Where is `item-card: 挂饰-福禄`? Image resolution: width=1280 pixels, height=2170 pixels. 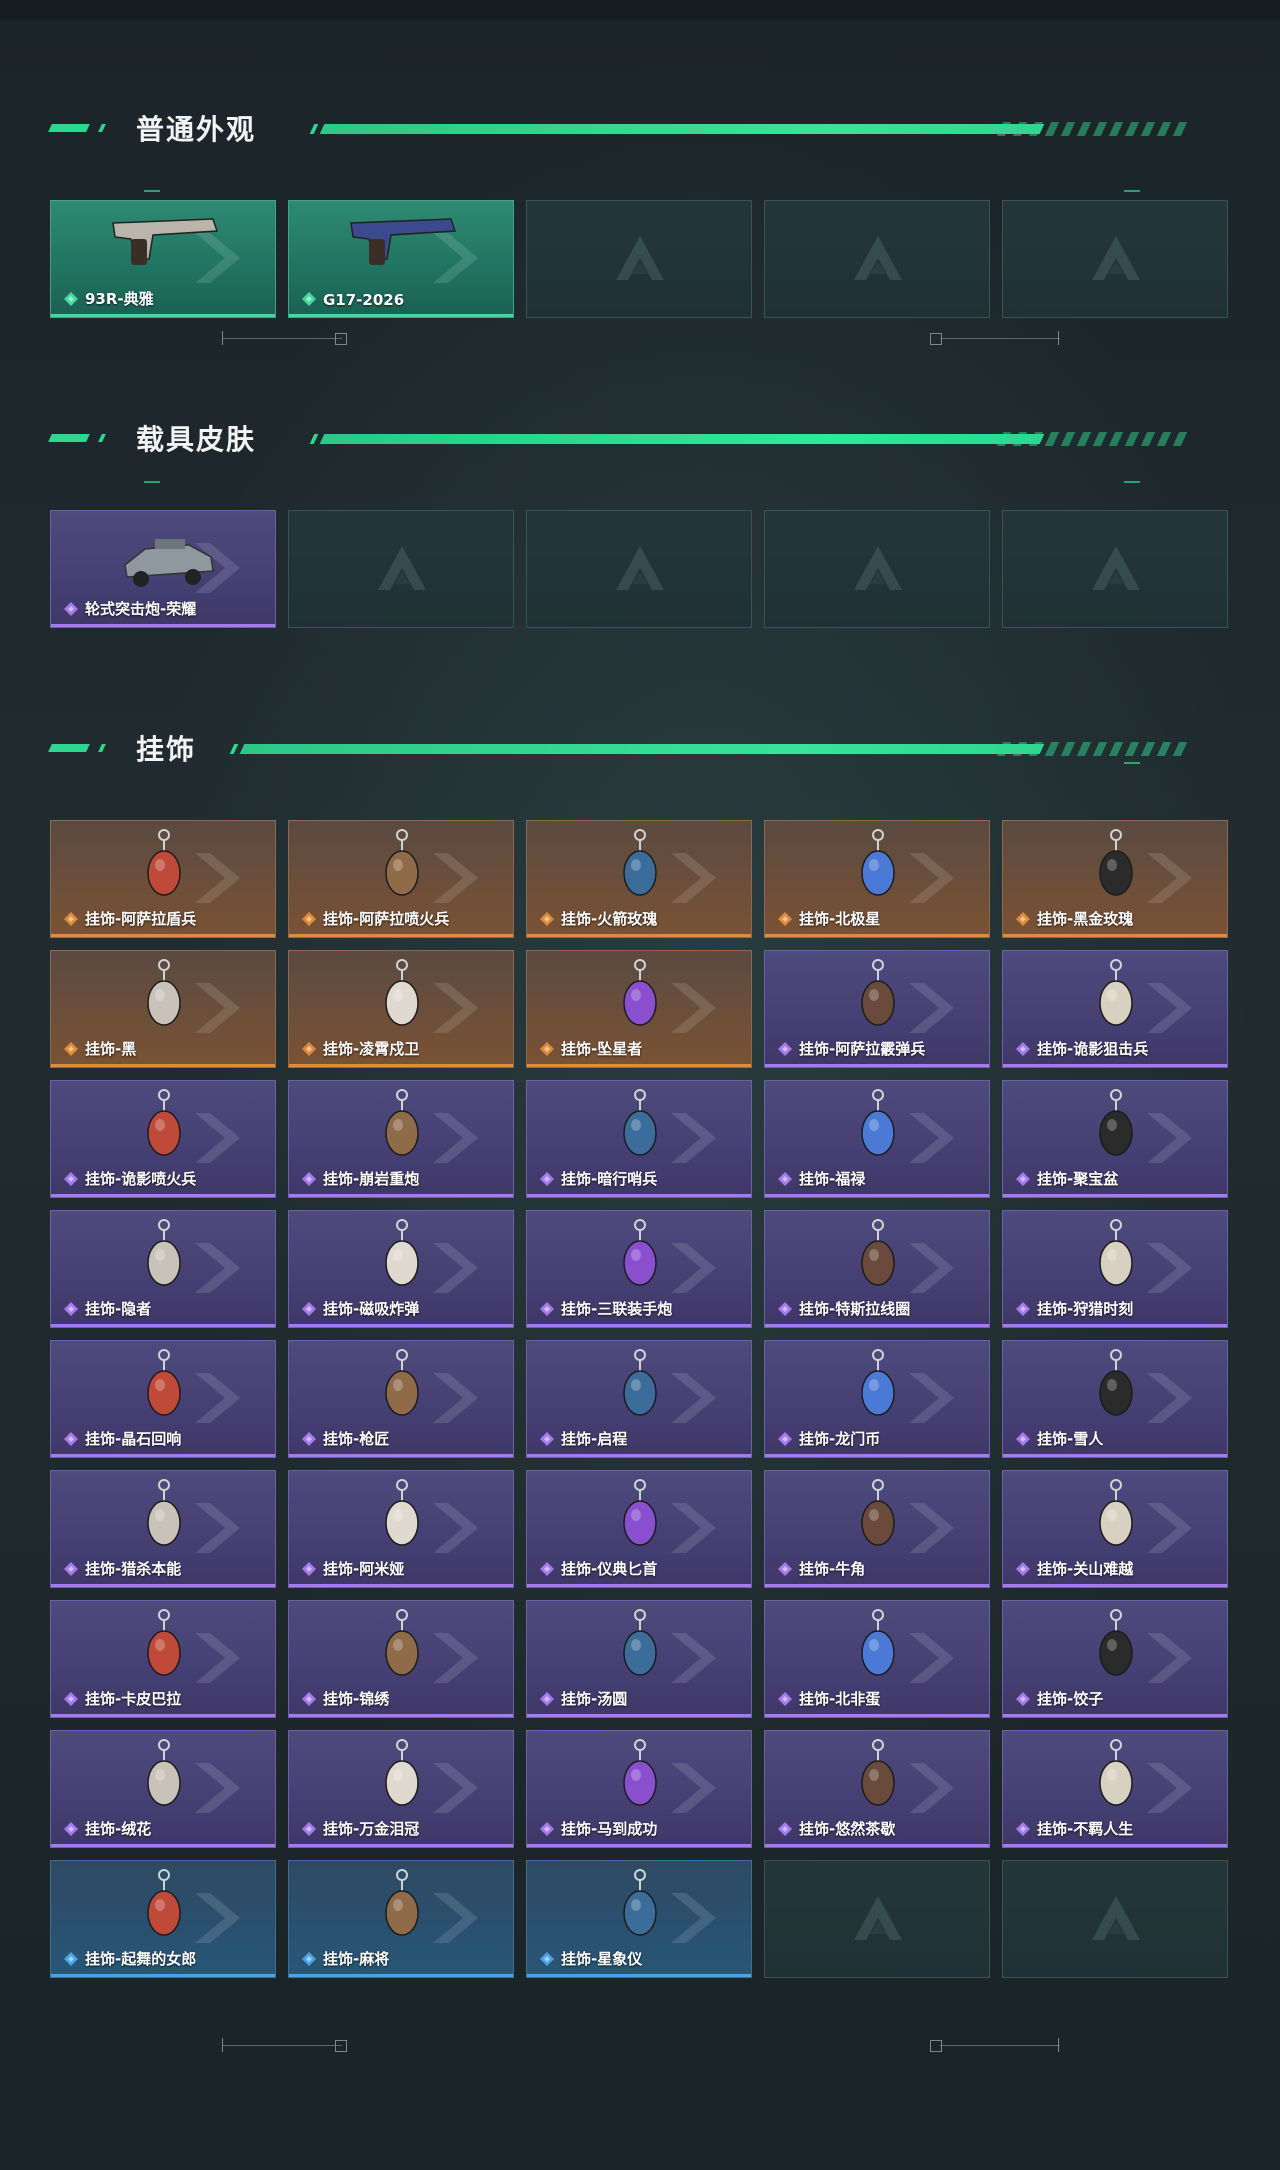
item-card: 挂饰-福禄 is located at coordinates (877, 1139).